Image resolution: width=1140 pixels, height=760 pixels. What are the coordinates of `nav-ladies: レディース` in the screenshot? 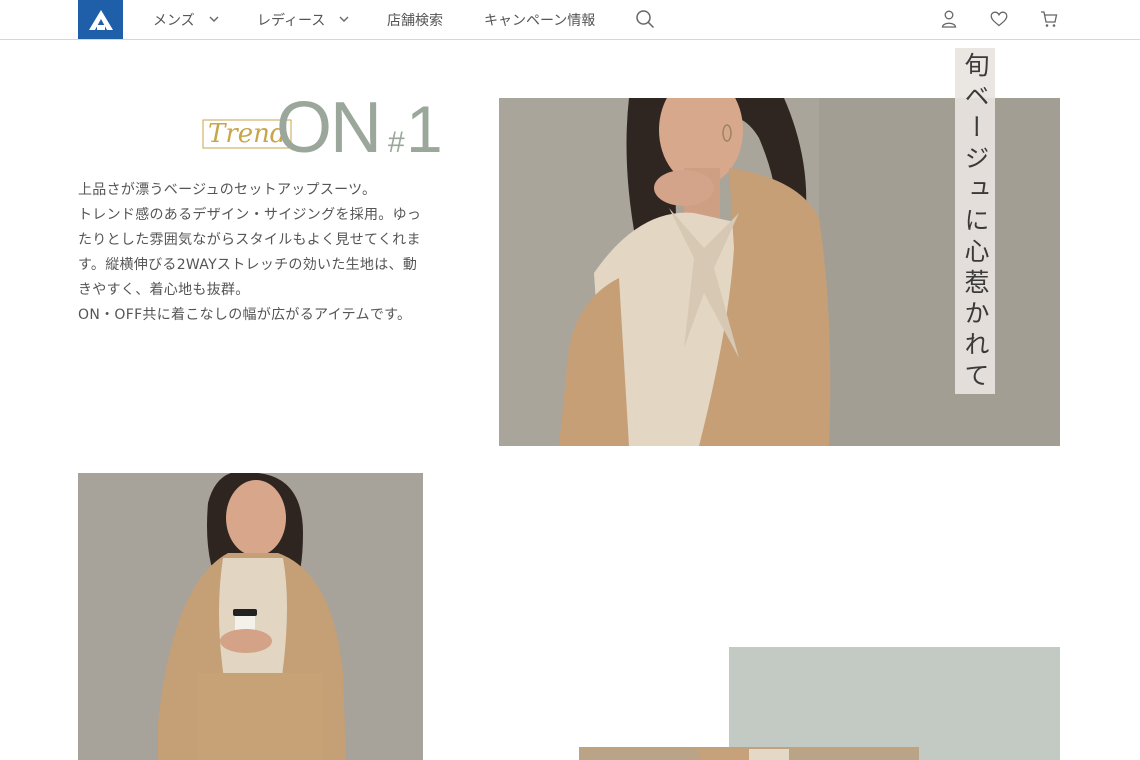 It's located at (303, 19).